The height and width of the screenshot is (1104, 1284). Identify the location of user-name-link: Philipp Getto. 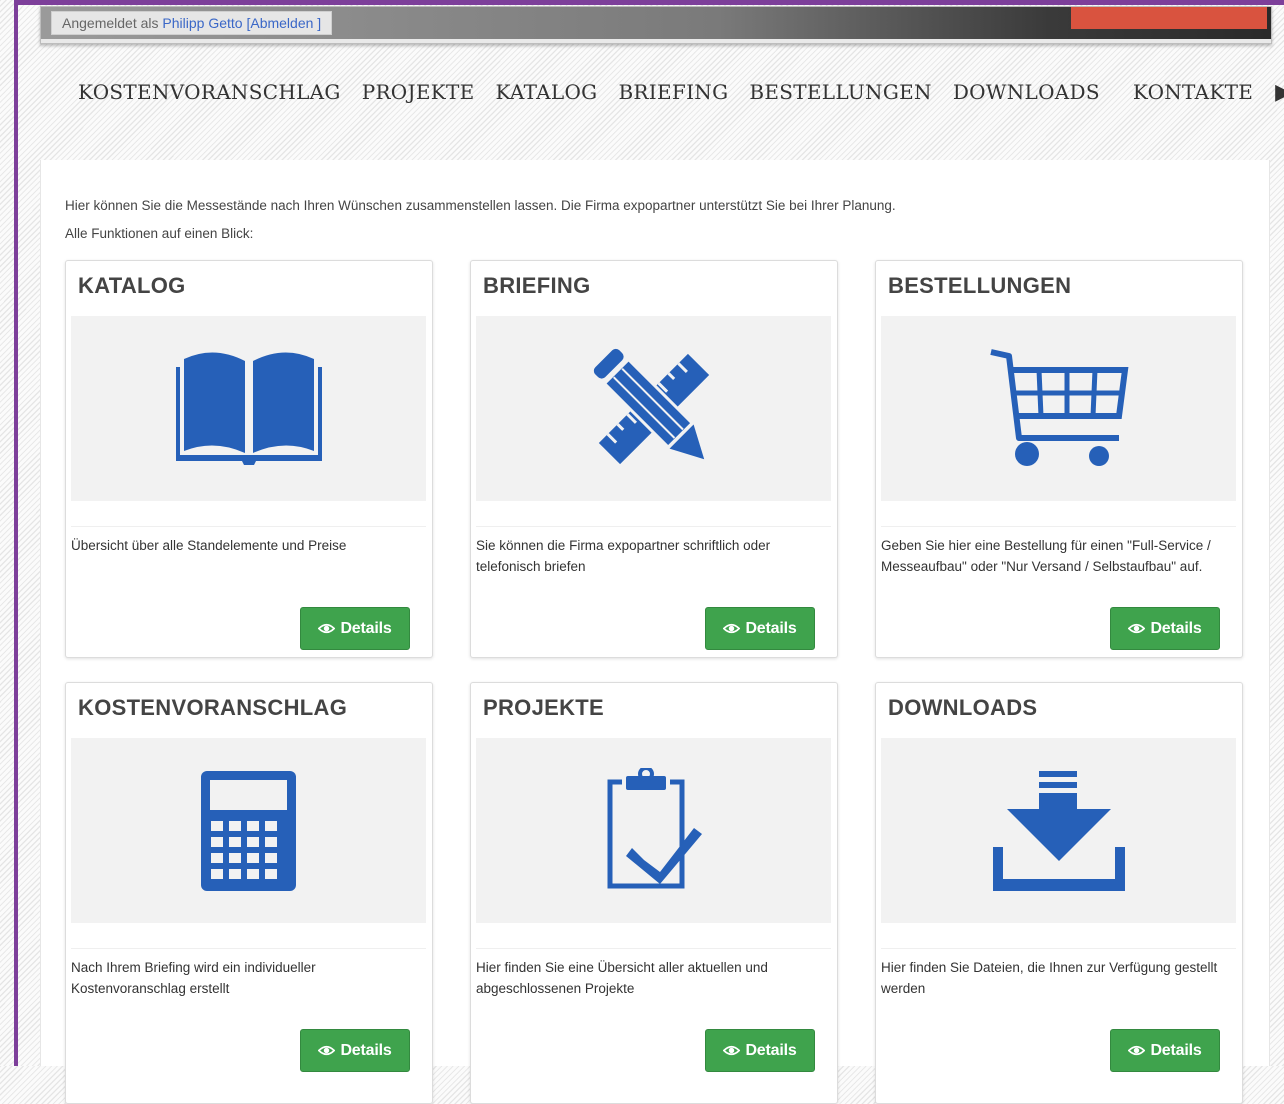
(202, 23).